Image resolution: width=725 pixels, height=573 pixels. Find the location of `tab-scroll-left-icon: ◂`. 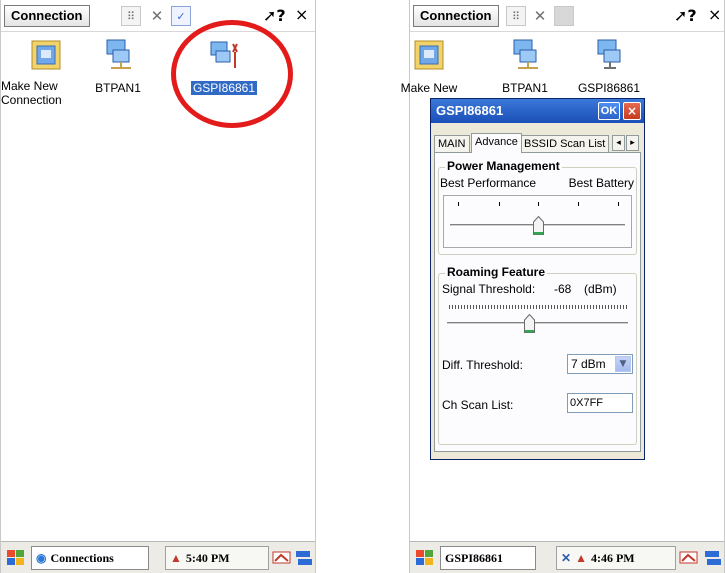

tab-scroll-left-icon: ◂ is located at coordinates (618, 143).